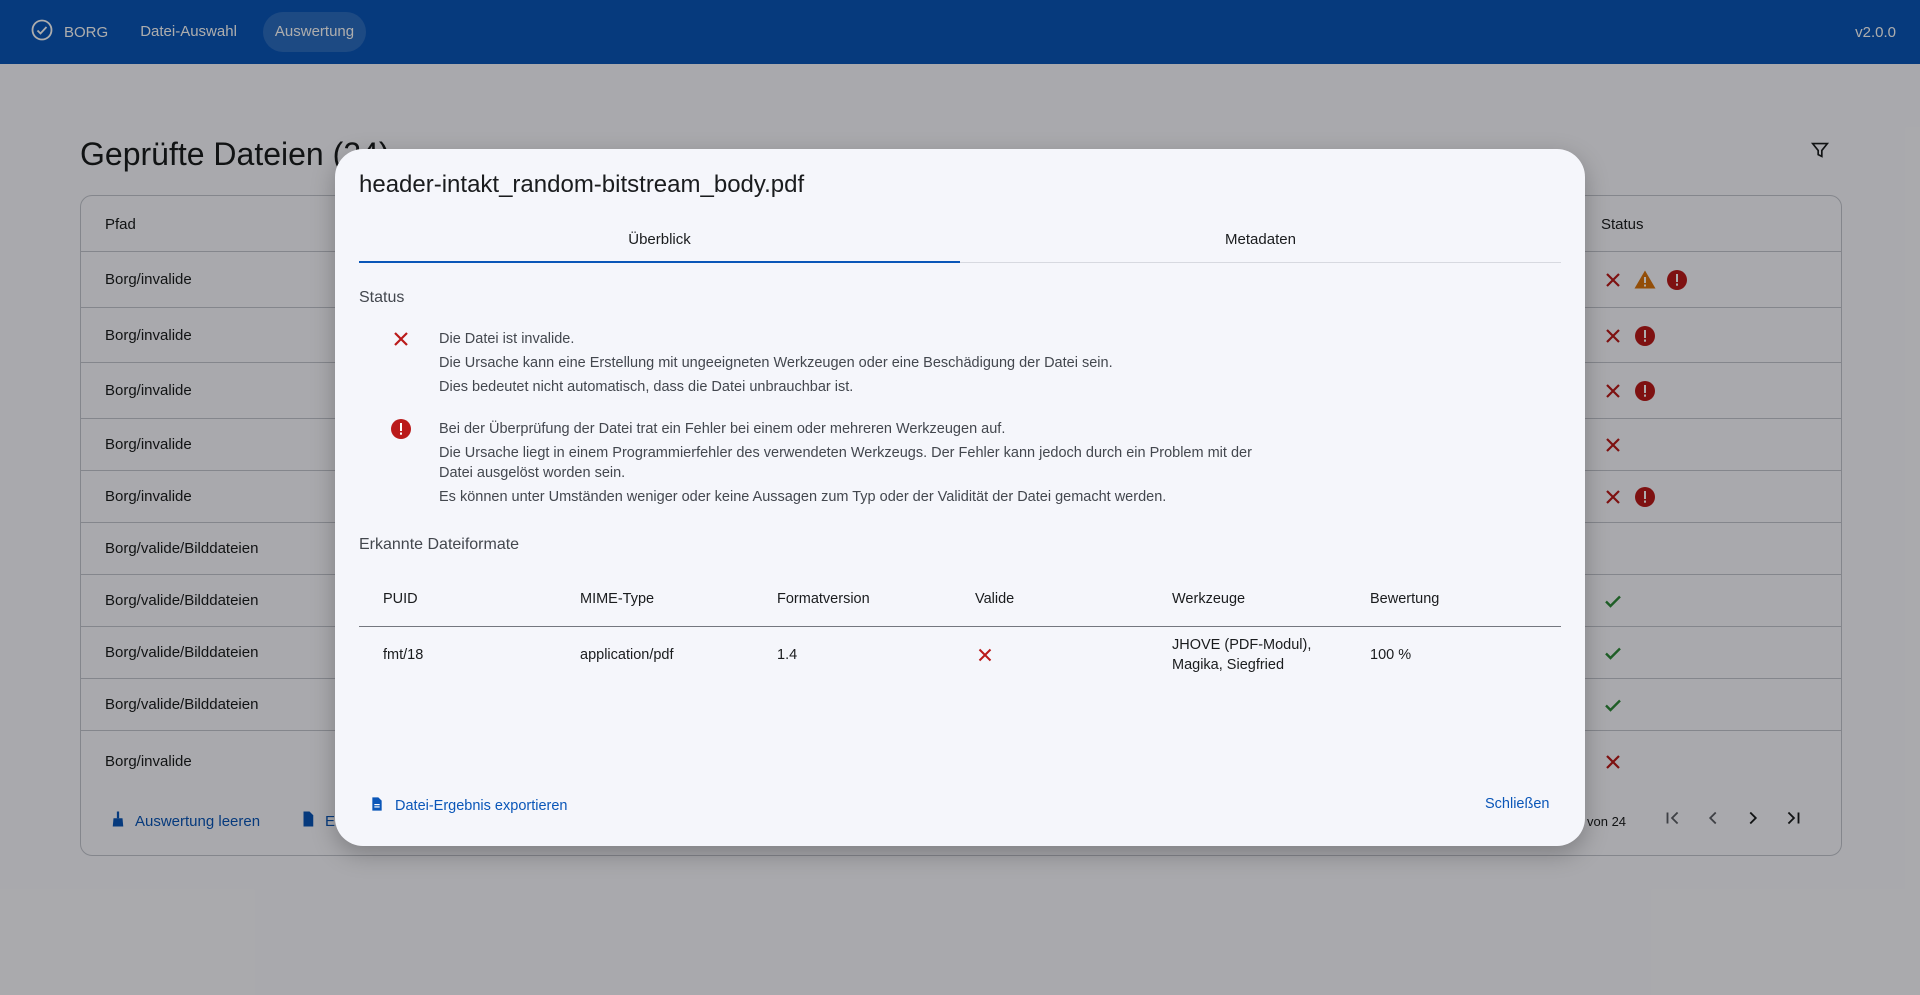  I want to click on column-header-bewertung: Bewertung, so click(1405, 599).